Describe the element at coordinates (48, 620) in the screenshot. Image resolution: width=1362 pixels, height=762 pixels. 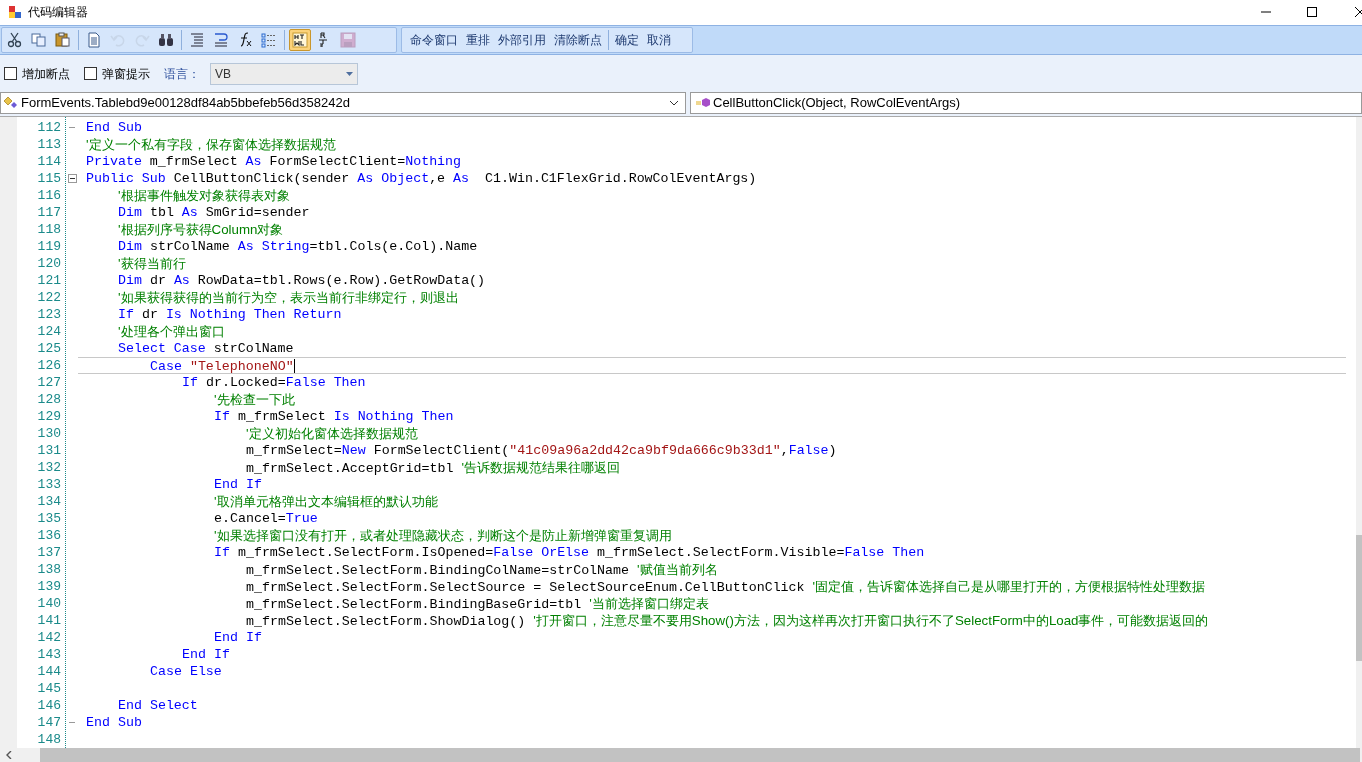
I see `line-number: 141` at that location.